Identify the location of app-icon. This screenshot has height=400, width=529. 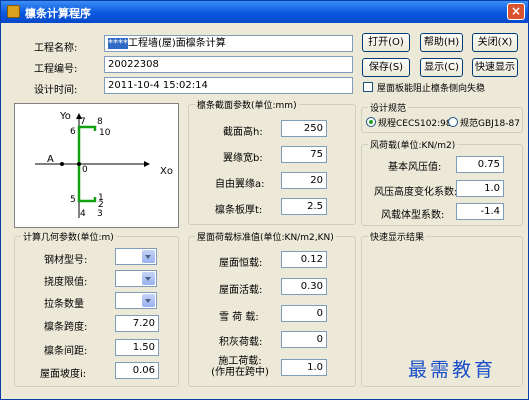
(13, 11).